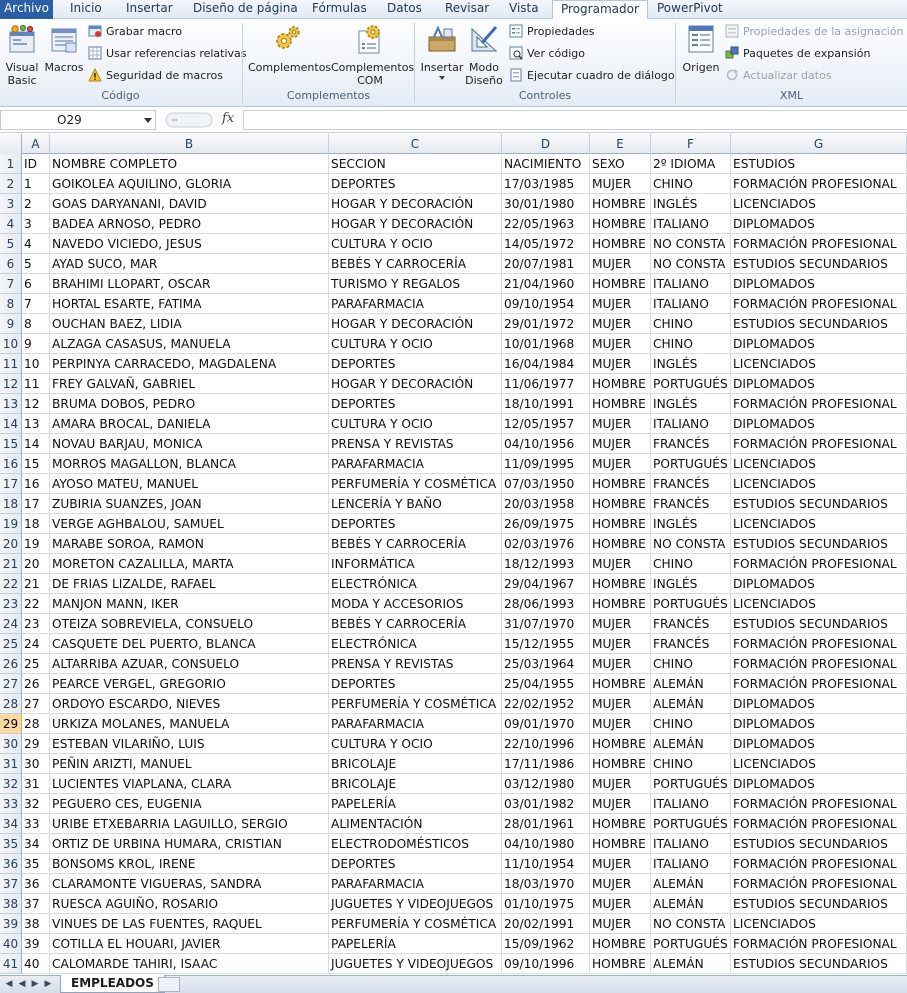 The width and height of the screenshot is (907, 993). I want to click on cell-d38: 01/10/1975, so click(546, 904).